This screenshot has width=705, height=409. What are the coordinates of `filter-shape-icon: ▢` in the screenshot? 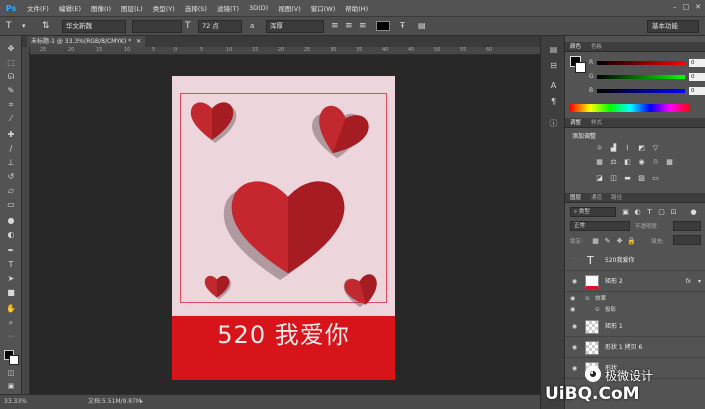 It's located at (661, 212).